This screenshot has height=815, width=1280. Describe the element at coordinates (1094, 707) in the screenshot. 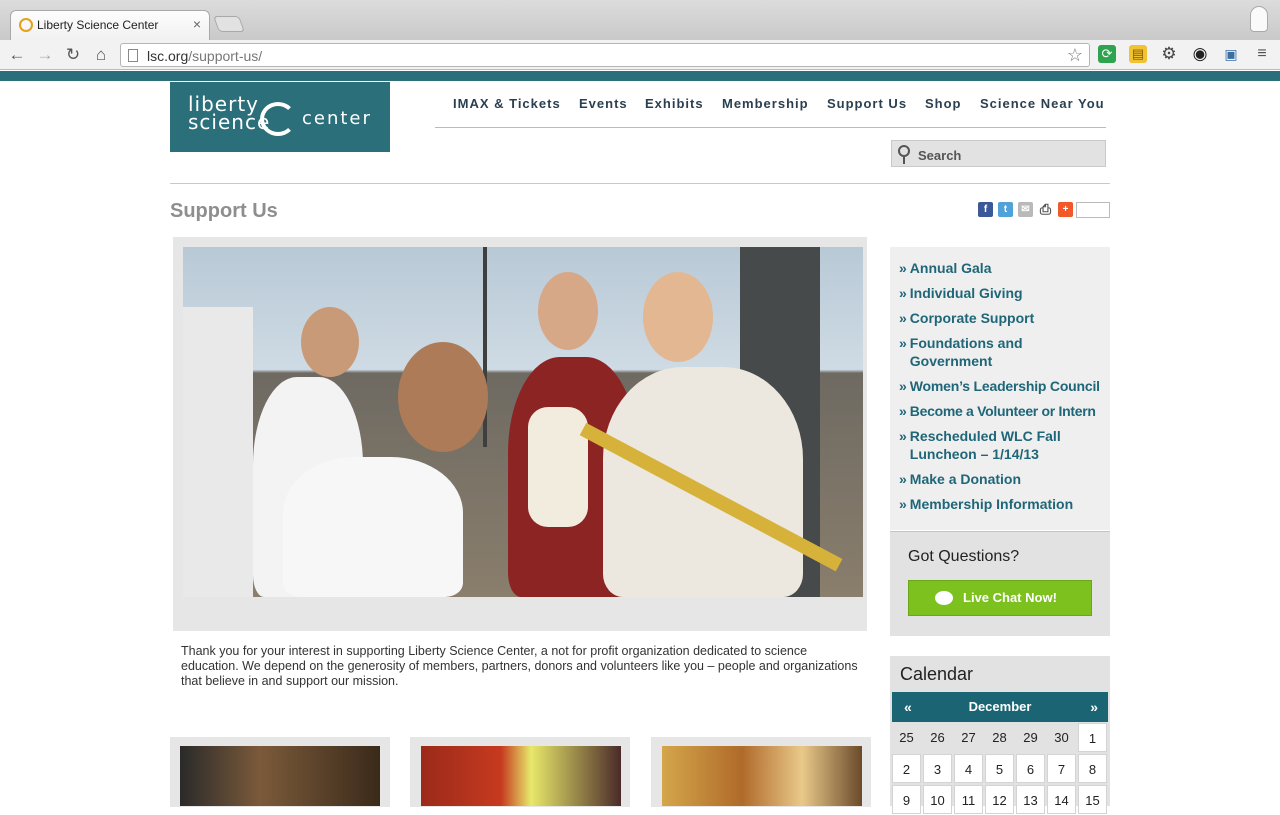

I see `next-month-button: »` at that location.